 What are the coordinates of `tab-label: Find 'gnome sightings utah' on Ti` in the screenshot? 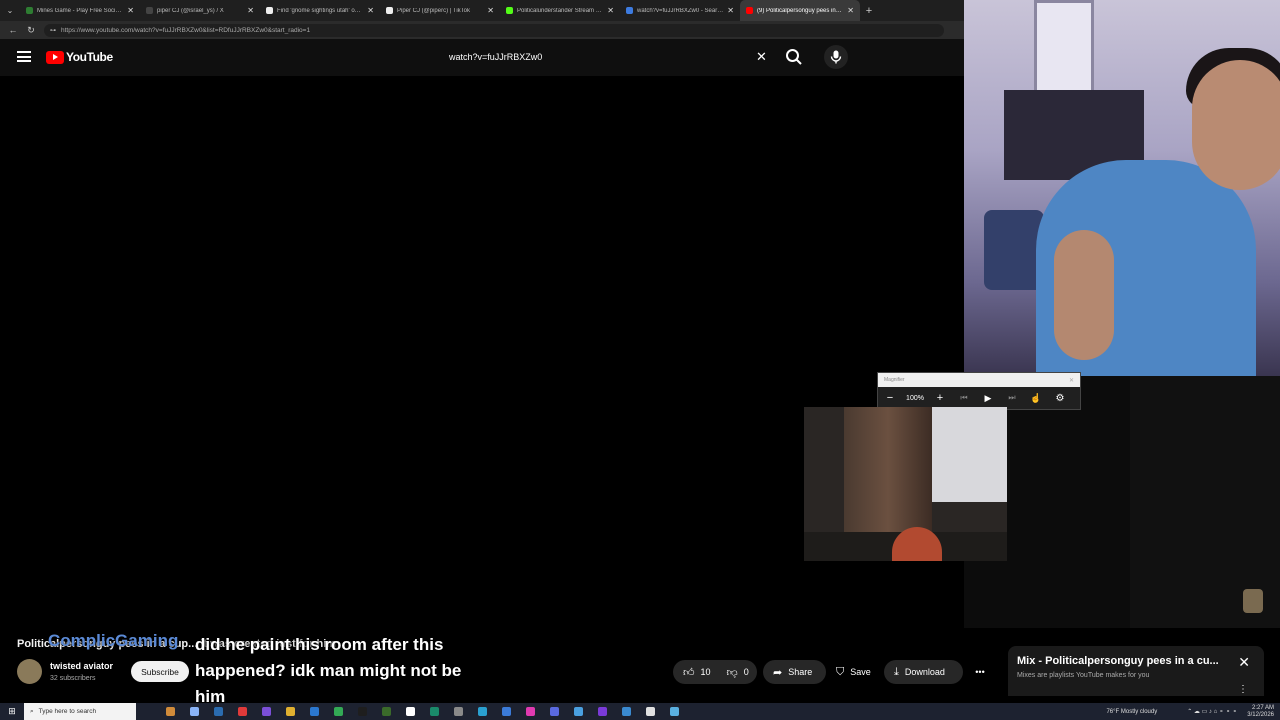 It's located at (320, 10).